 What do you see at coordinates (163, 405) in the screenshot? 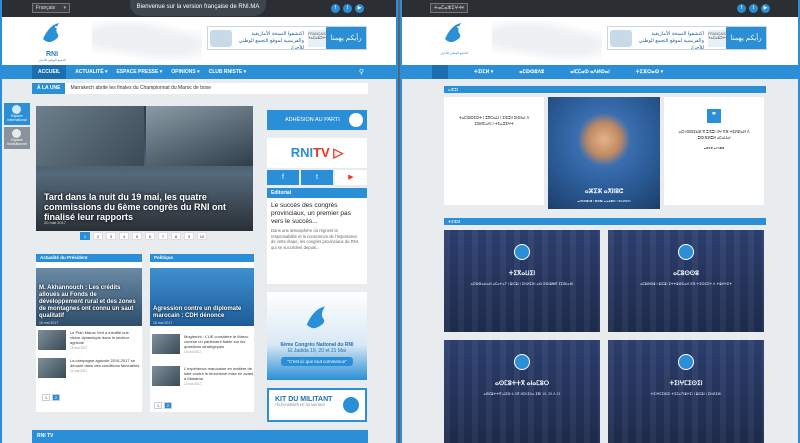
I see `politique-pagination: 1 2` at bounding box center [163, 405].